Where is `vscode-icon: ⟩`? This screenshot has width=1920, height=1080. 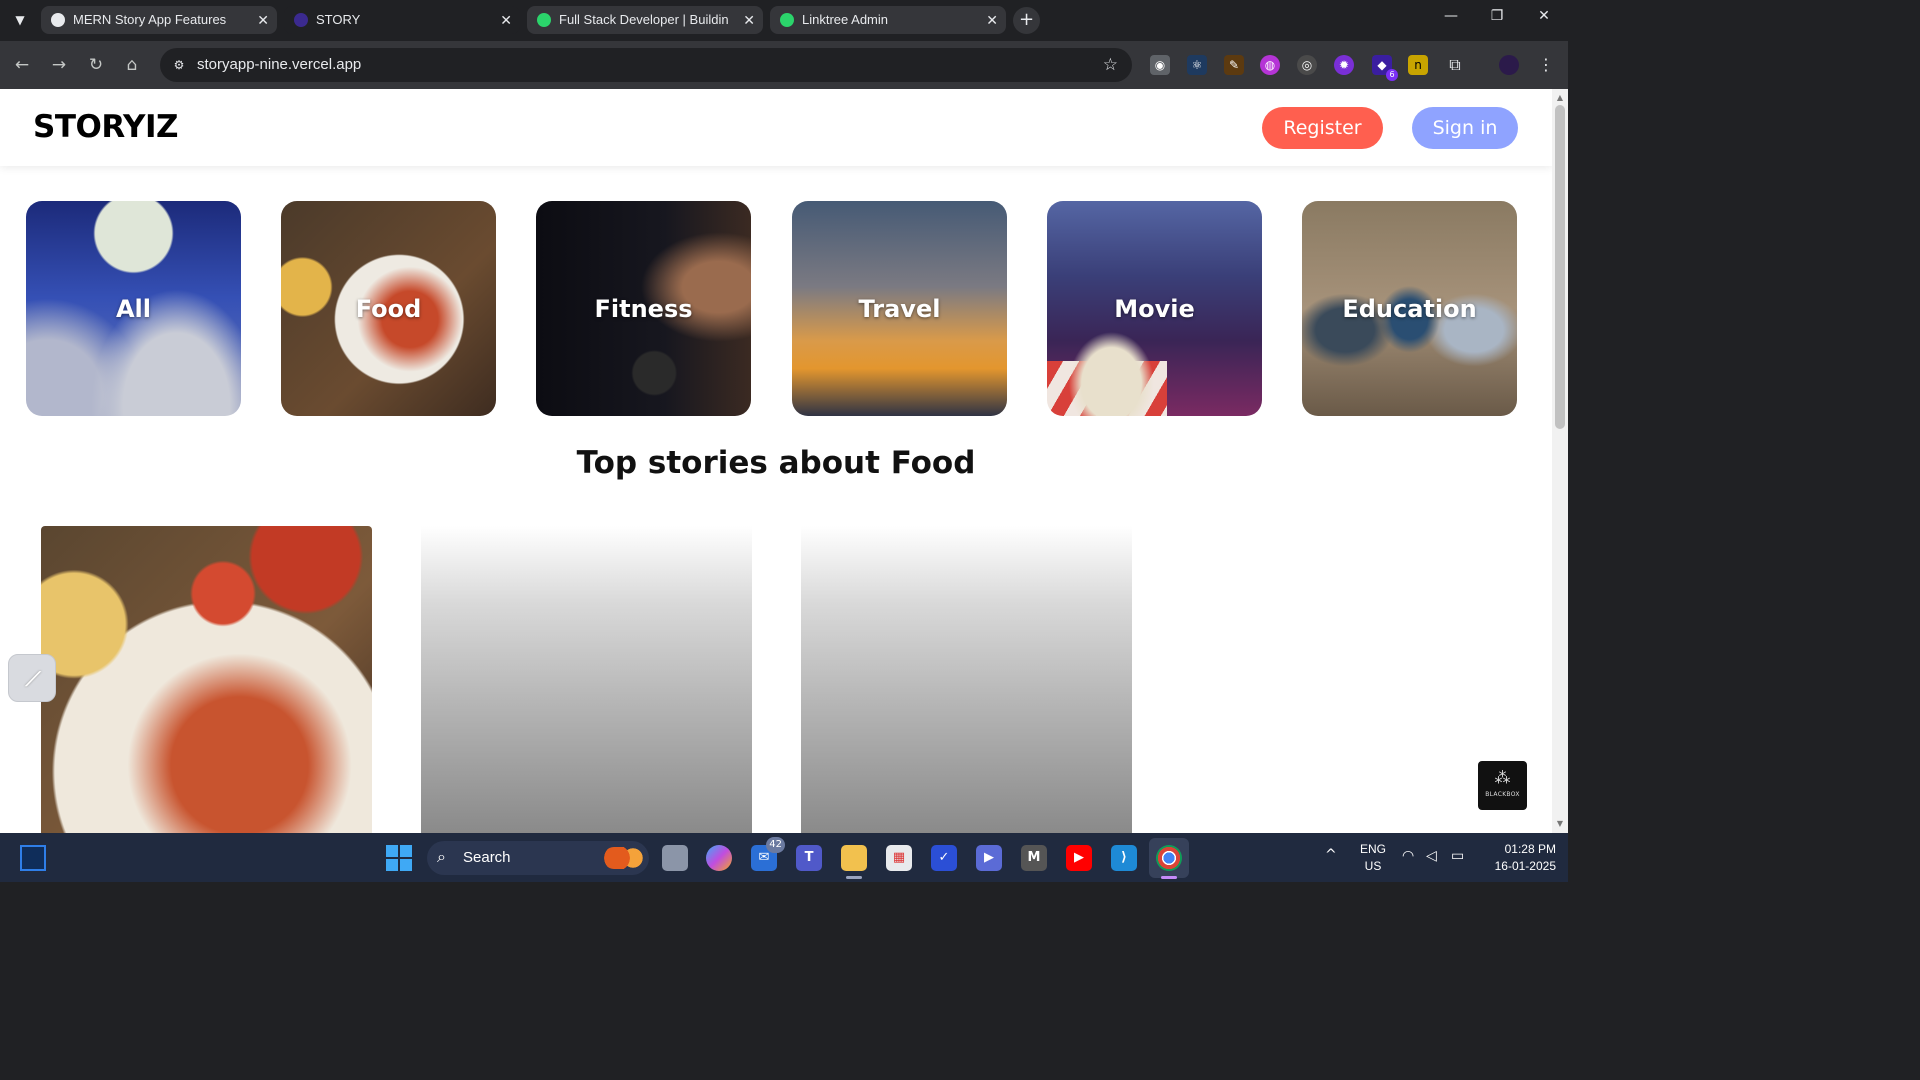
vscode-icon: ⟩ is located at coordinates (1124, 858).